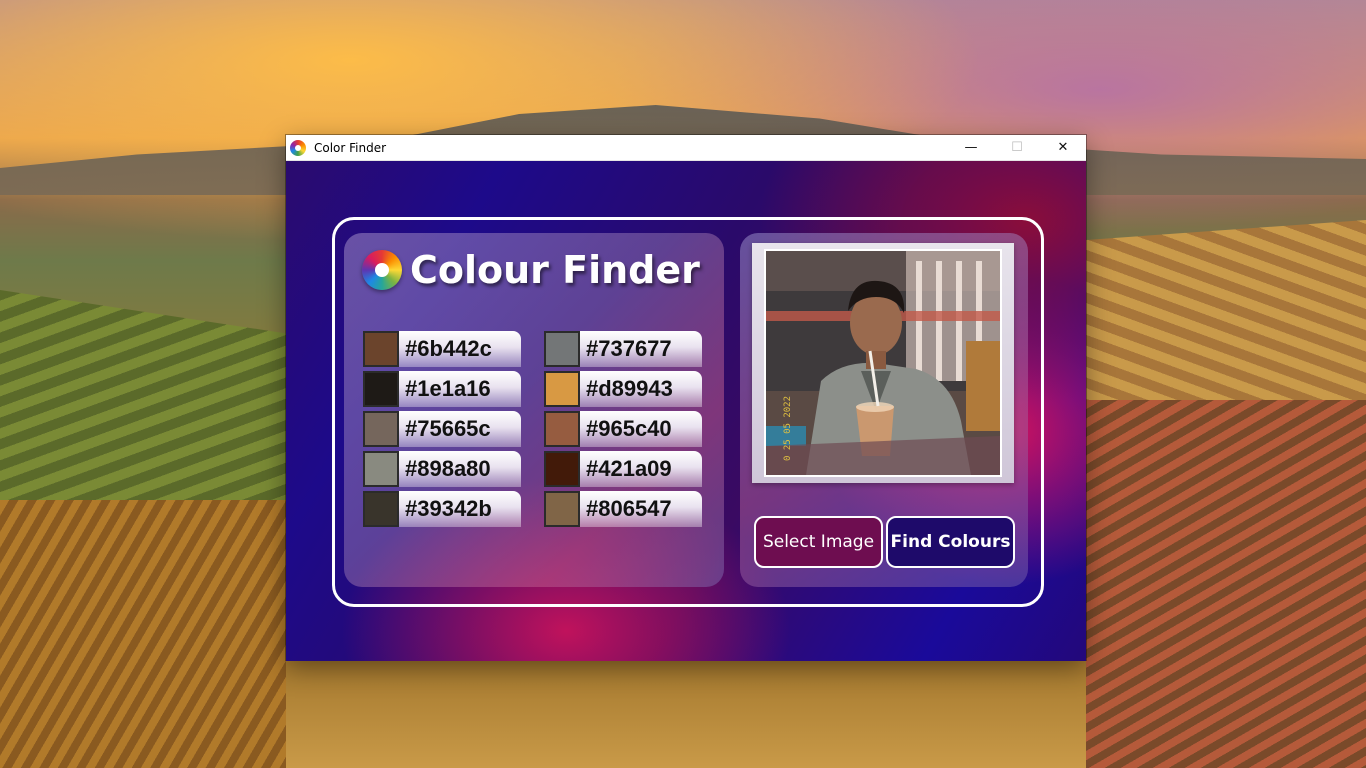  I want to click on colour-chip: #965c40, so click(623, 429).